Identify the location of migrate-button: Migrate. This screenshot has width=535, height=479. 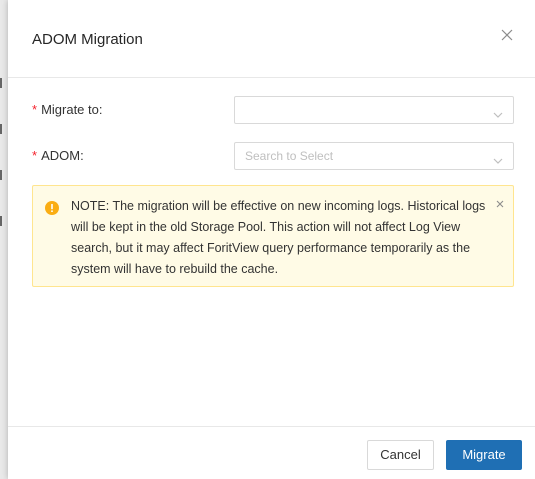
(484, 455).